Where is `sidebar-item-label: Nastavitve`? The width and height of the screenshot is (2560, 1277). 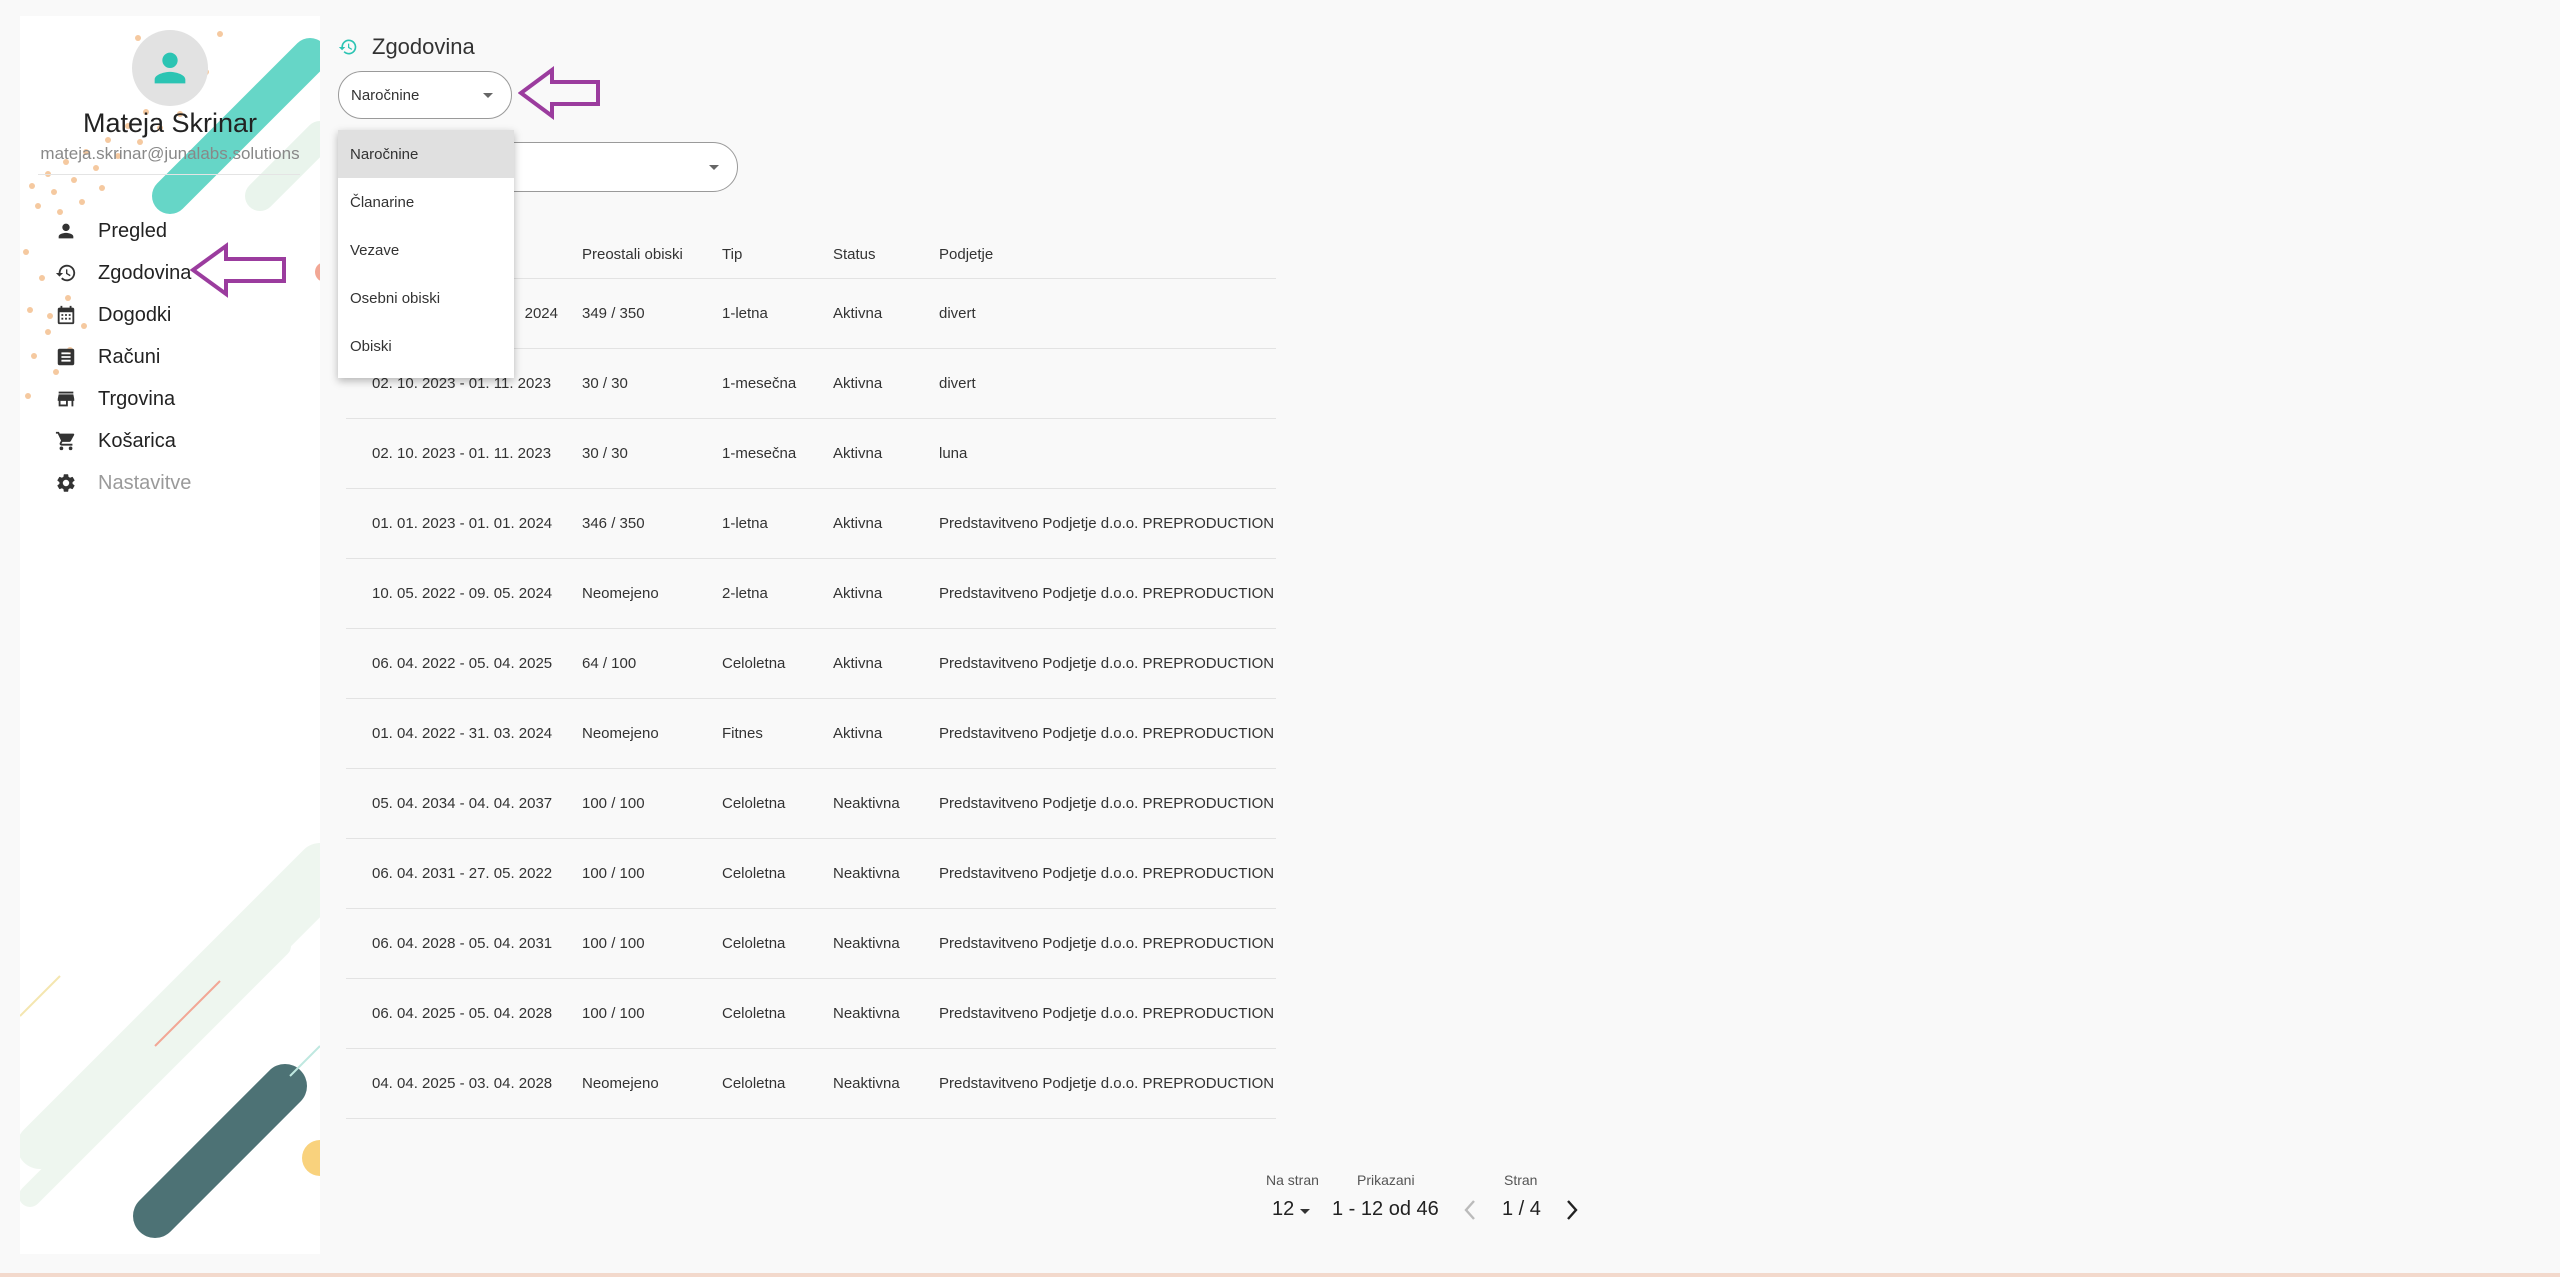 sidebar-item-label: Nastavitve is located at coordinates (145, 482).